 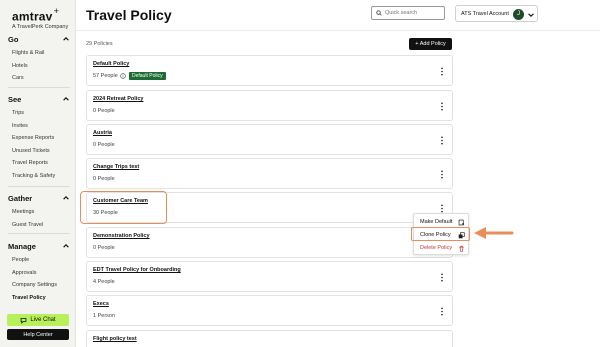 I want to click on policy-name: Change Trips test, so click(x=116, y=167).